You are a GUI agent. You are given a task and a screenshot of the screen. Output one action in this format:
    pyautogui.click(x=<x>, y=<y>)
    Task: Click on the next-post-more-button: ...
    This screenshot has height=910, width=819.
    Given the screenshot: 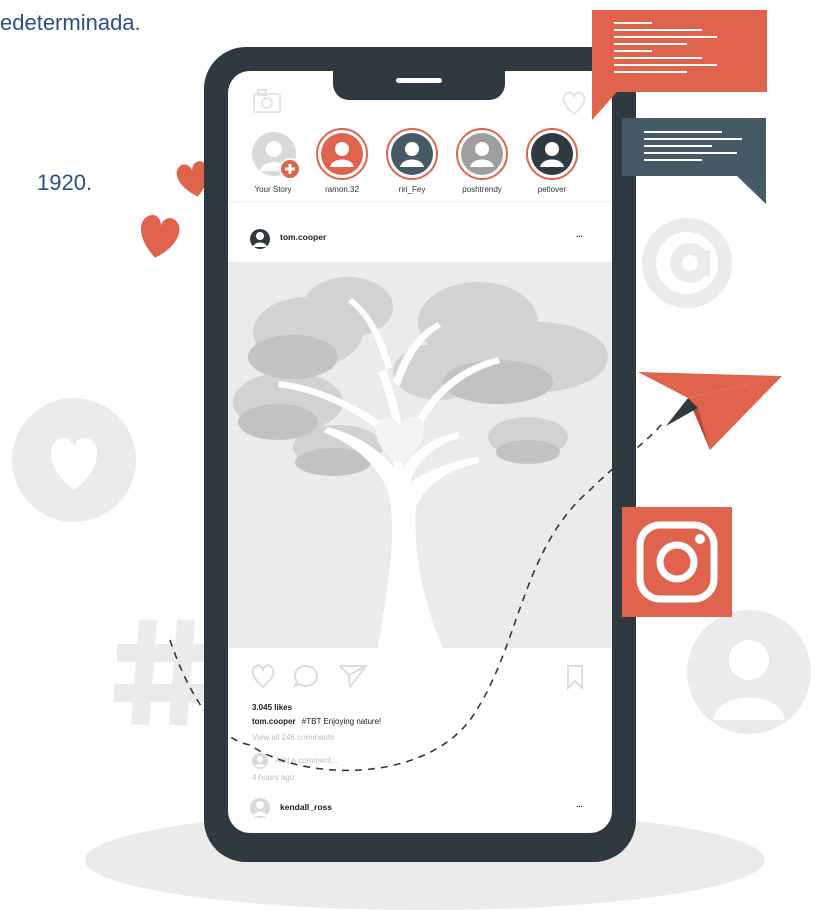 What is the action you would take?
    pyautogui.click(x=579, y=804)
    